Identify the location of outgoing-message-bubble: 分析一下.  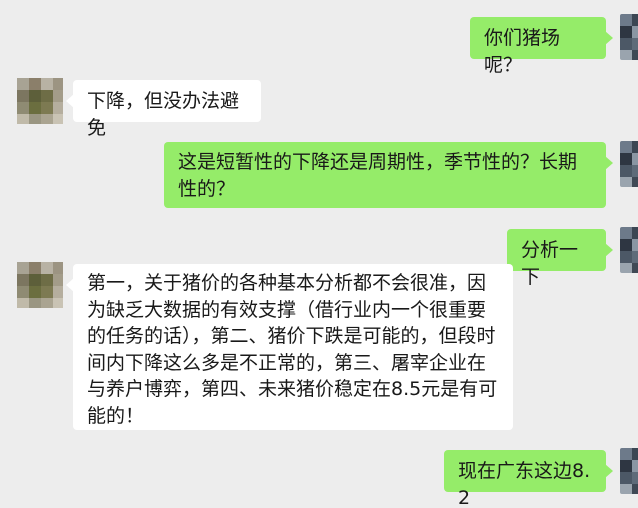
(560, 258).